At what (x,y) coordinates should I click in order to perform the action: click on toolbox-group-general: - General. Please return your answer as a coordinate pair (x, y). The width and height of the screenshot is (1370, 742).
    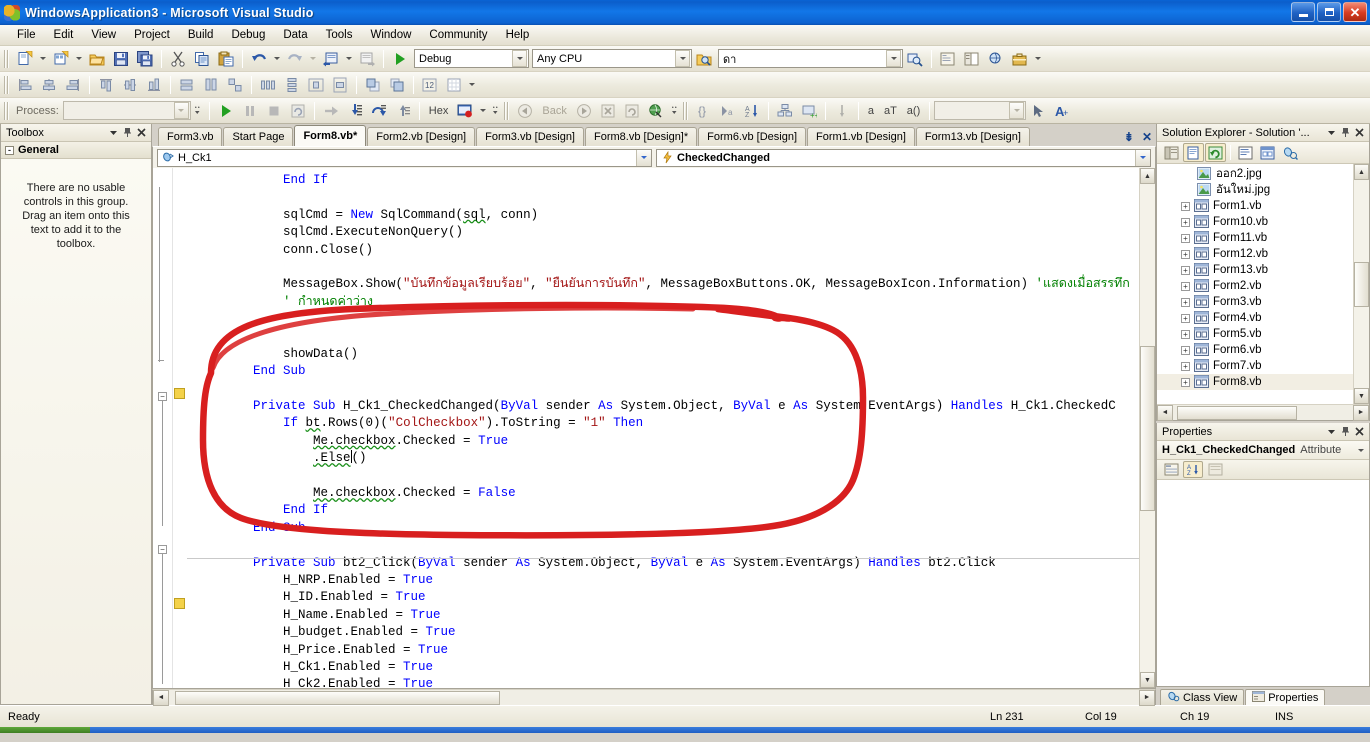
    Looking at the image, I should click on (76, 150).